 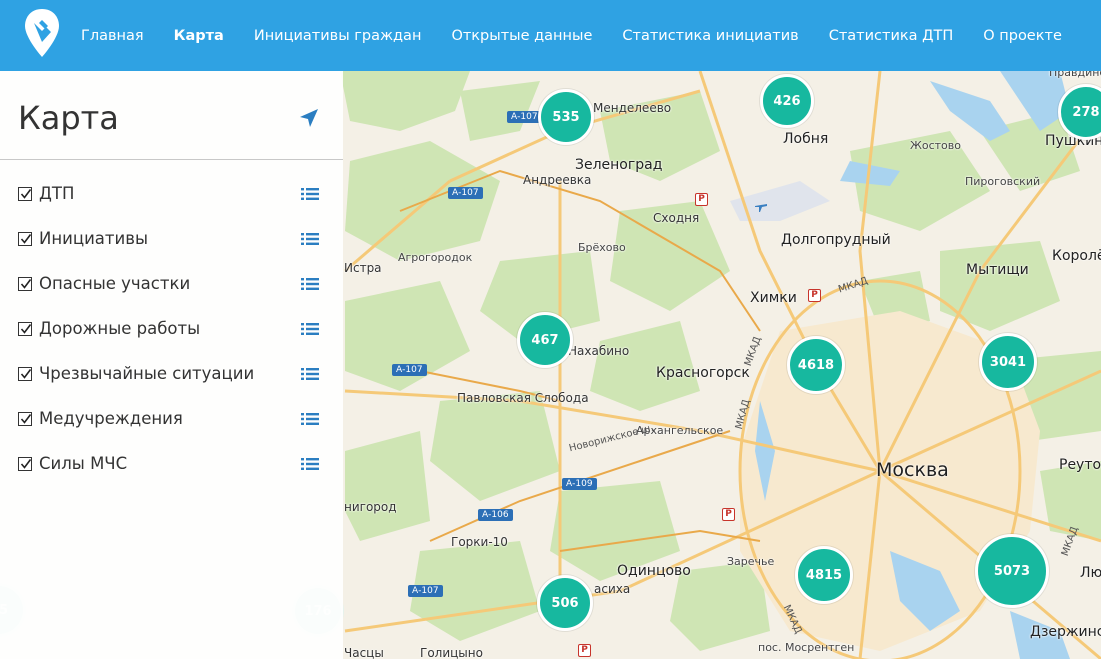 I want to click on road-badge-a106: А-106, so click(x=495, y=515).